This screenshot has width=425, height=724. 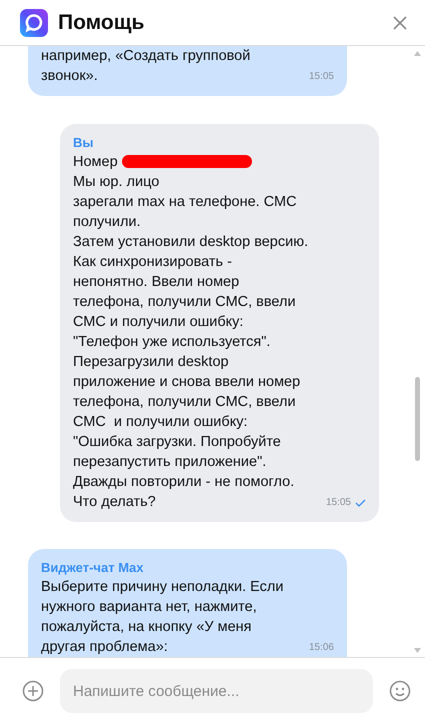 What do you see at coordinates (417, 53) in the screenshot?
I see `scroll-up-arrow-icon` at bounding box center [417, 53].